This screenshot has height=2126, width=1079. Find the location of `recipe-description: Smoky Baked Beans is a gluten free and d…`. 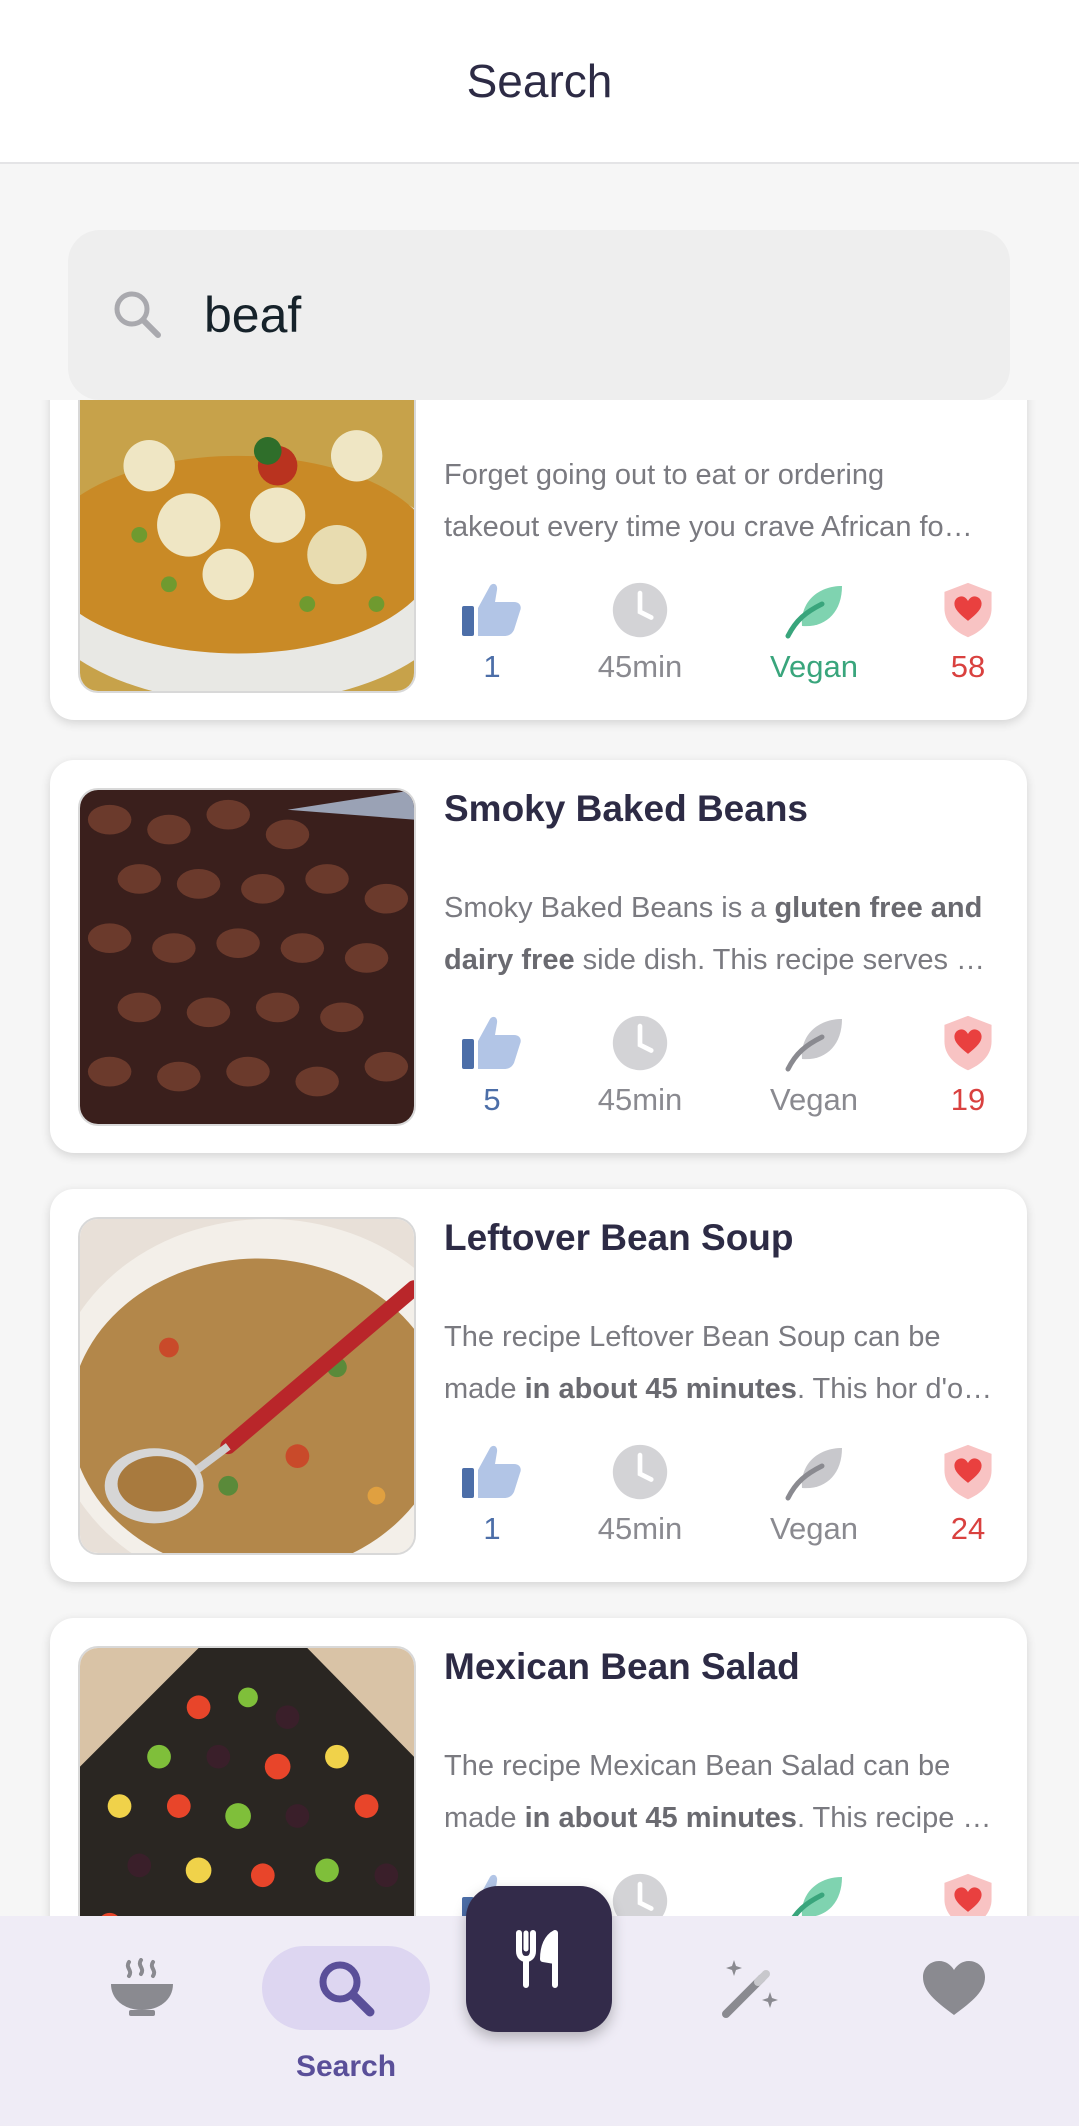

recipe-description: Smoky Baked Beans is a gluten free and d… is located at coordinates (715, 934).